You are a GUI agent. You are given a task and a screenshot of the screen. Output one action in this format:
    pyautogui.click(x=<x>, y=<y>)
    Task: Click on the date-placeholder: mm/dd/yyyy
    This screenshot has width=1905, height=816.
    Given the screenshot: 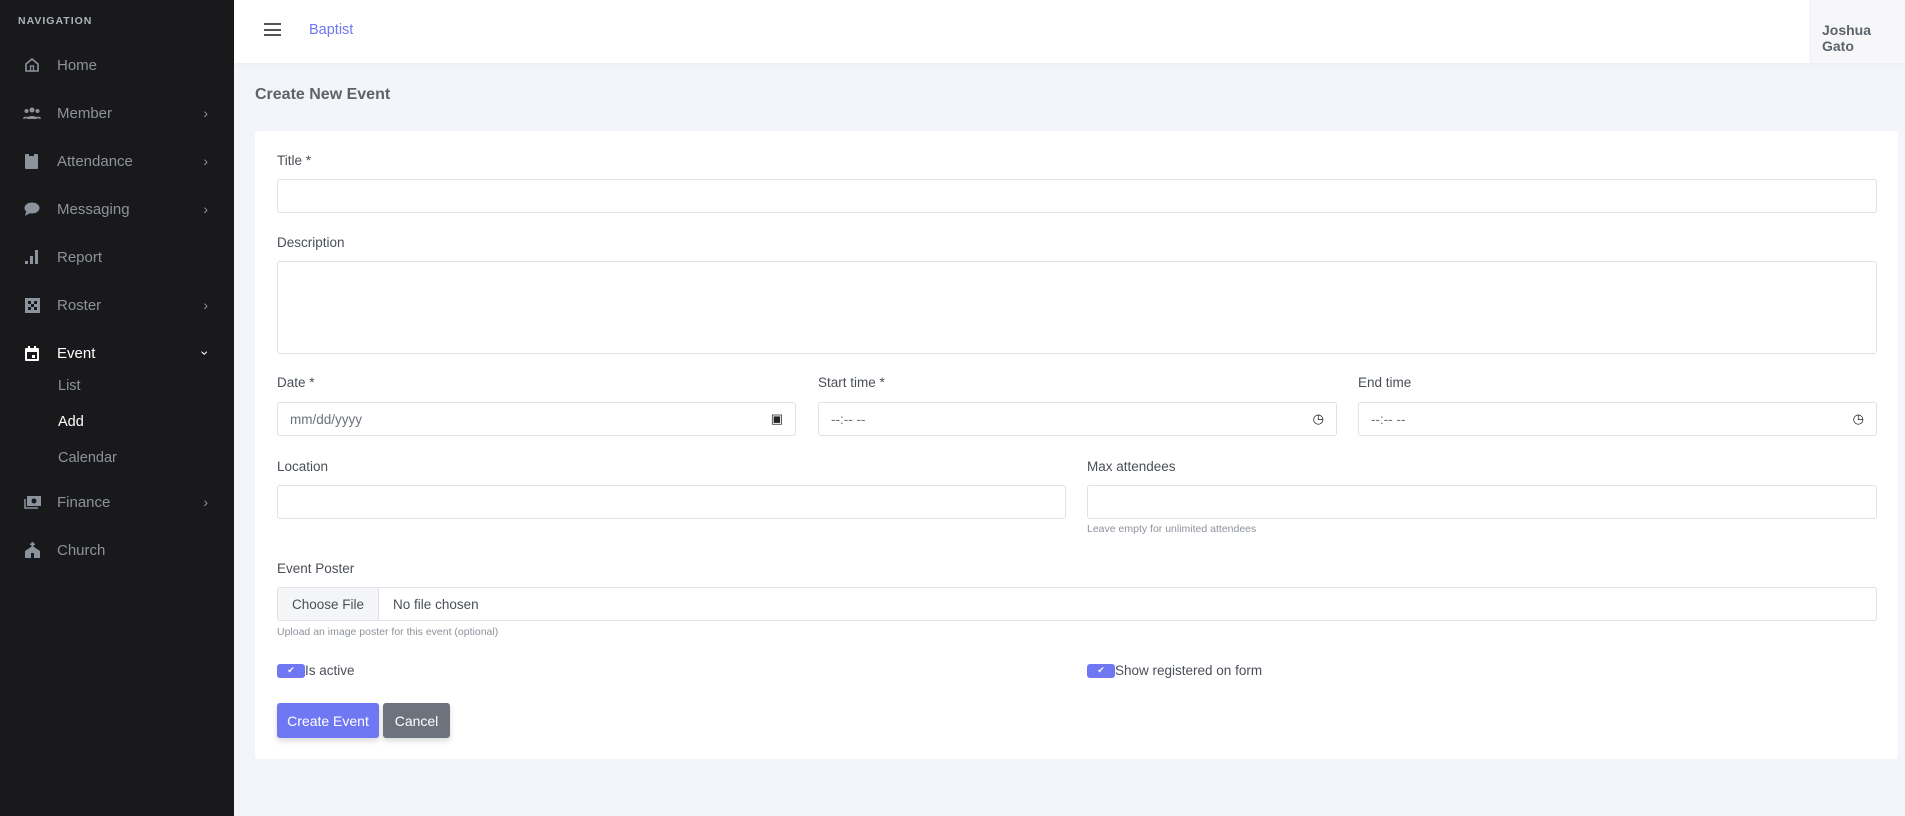 What is the action you would take?
    pyautogui.click(x=326, y=419)
    